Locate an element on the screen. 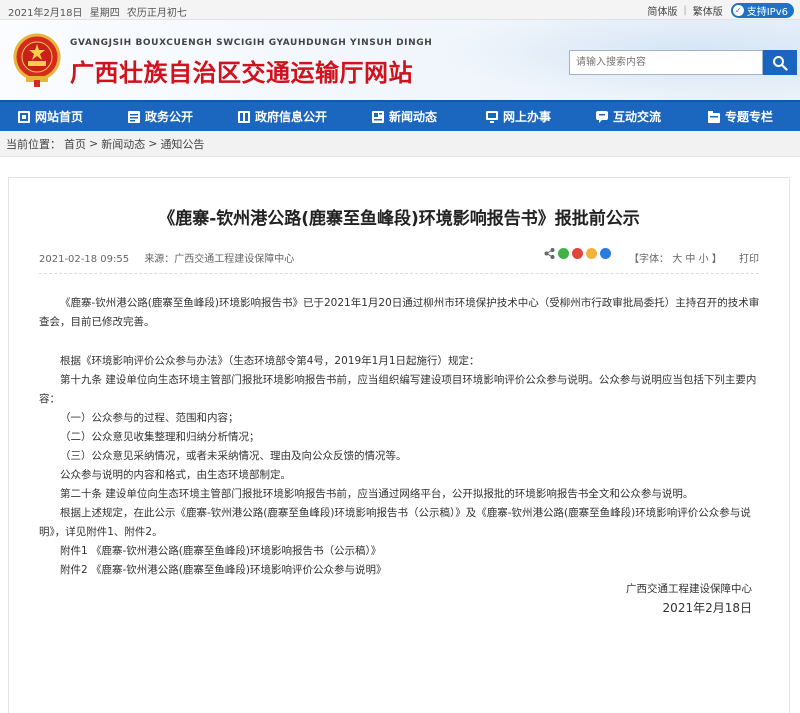 The height and width of the screenshot is (713, 800). nav-government-affairs: 政务公开 is located at coordinates (165, 116).